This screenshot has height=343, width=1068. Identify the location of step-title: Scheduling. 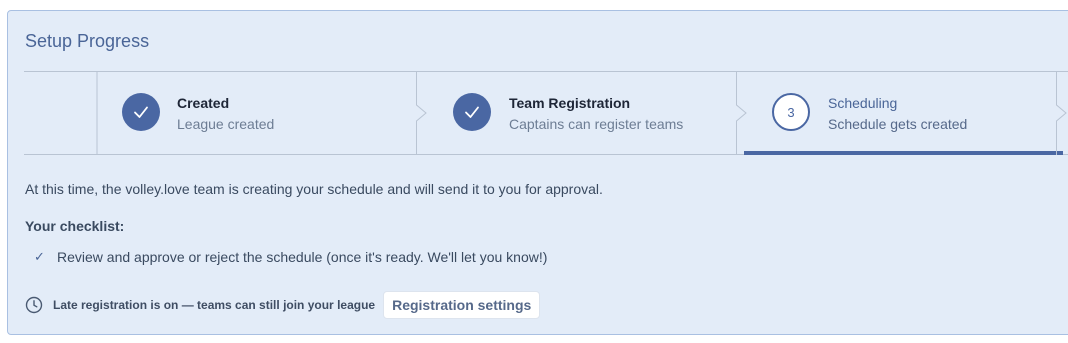
(863, 103).